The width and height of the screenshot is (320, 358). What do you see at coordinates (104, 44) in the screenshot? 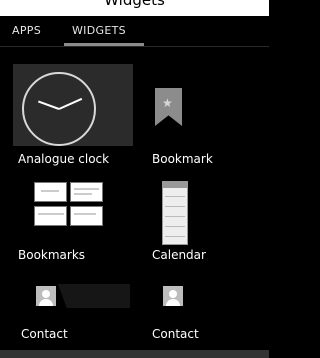
I see `active-tab-indicator` at bounding box center [104, 44].